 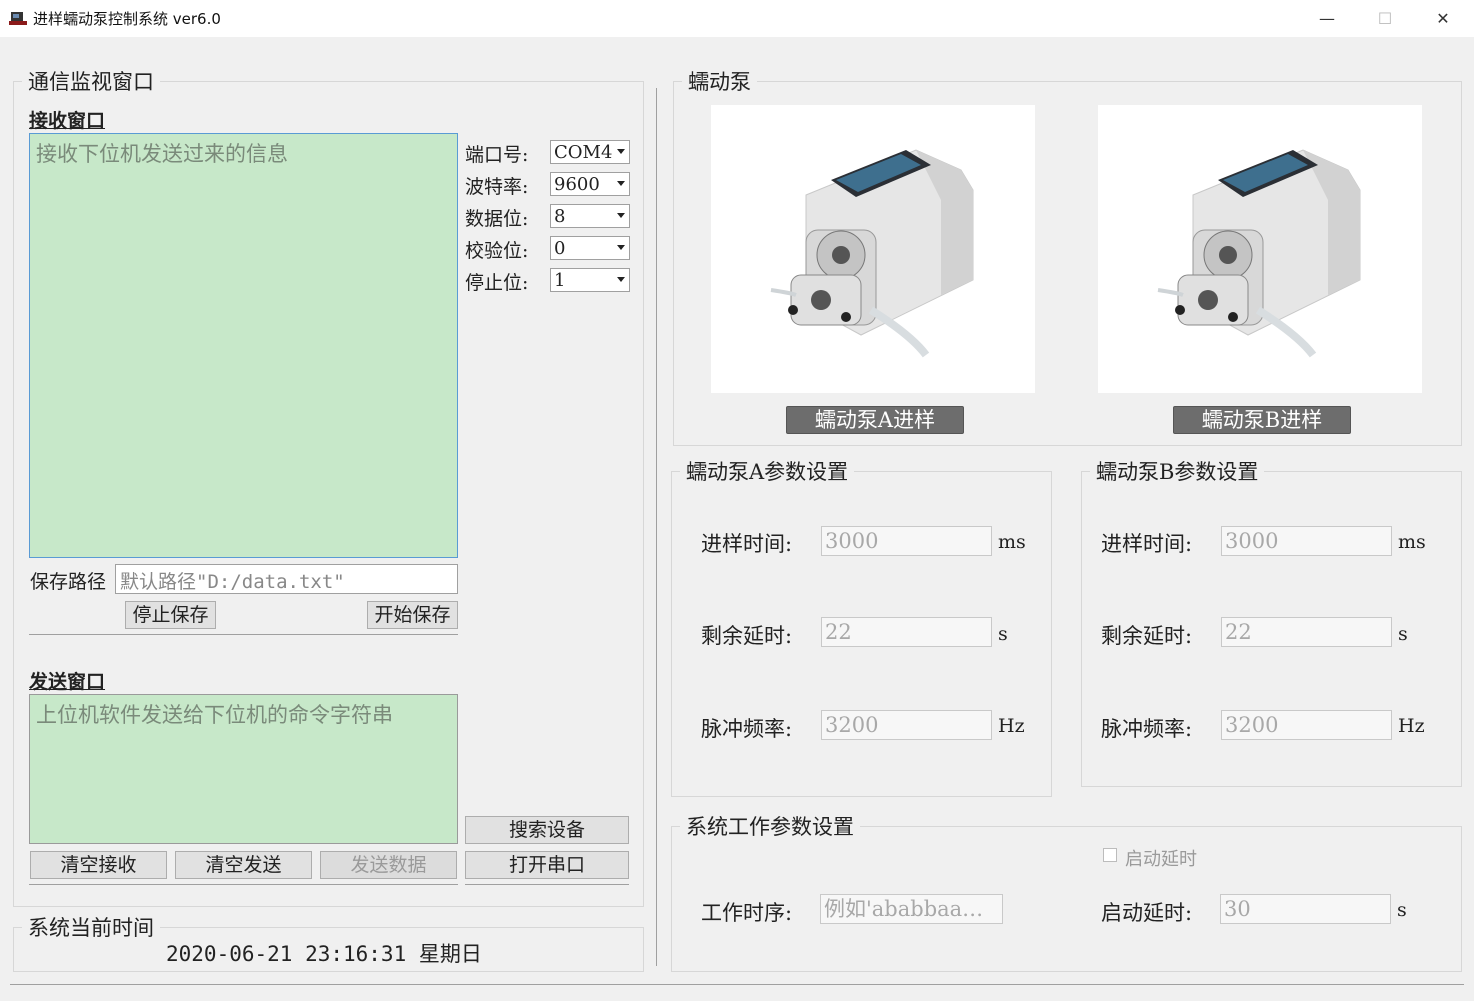 What do you see at coordinates (906, 725) in the screenshot?
I see `param-a-freq-input: 3200` at bounding box center [906, 725].